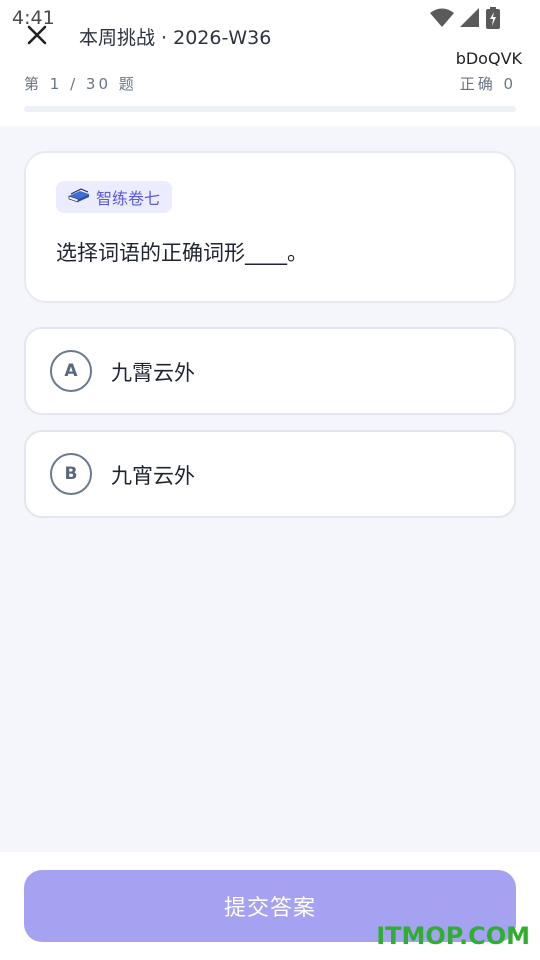 This screenshot has width=540, height=960. I want to click on status-icons, so click(465, 18).